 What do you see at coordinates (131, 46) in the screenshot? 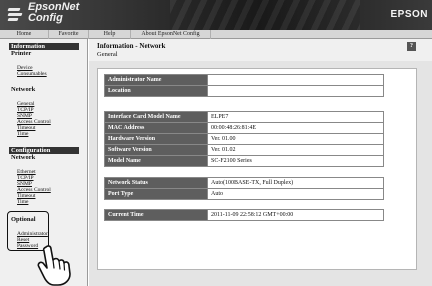
I see `page-title: Information - Network` at bounding box center [131, 46].